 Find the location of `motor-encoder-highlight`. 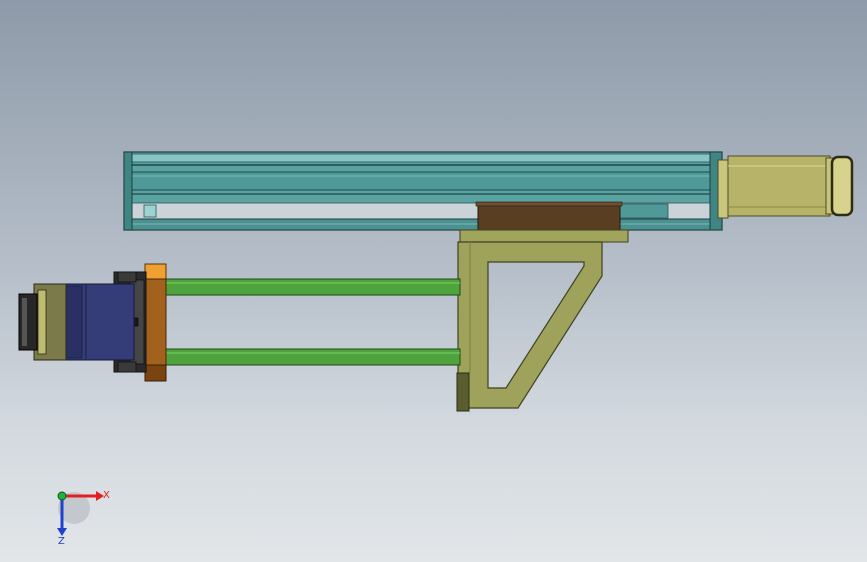

motor-encoder-highlight is located at coordinates (24, 322).